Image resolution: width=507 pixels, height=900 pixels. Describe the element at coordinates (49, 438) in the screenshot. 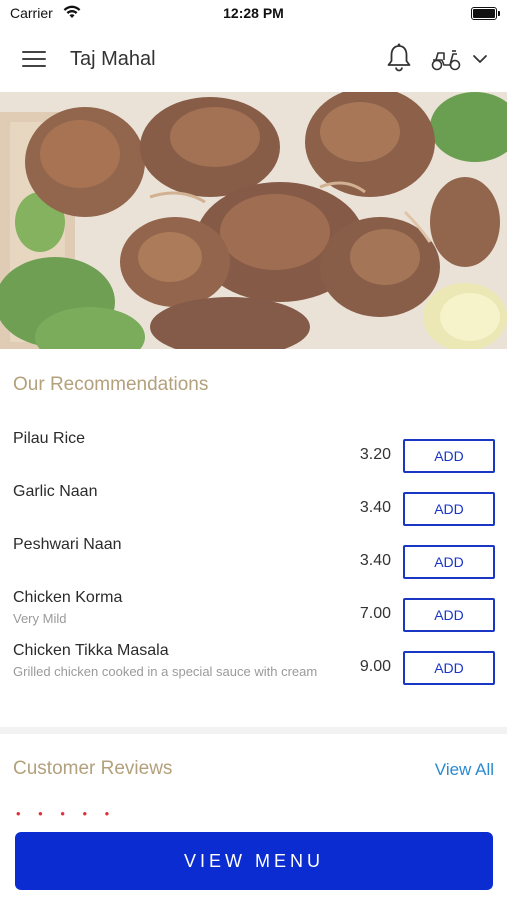

I see `item-name: Pilau Rice` at that location.